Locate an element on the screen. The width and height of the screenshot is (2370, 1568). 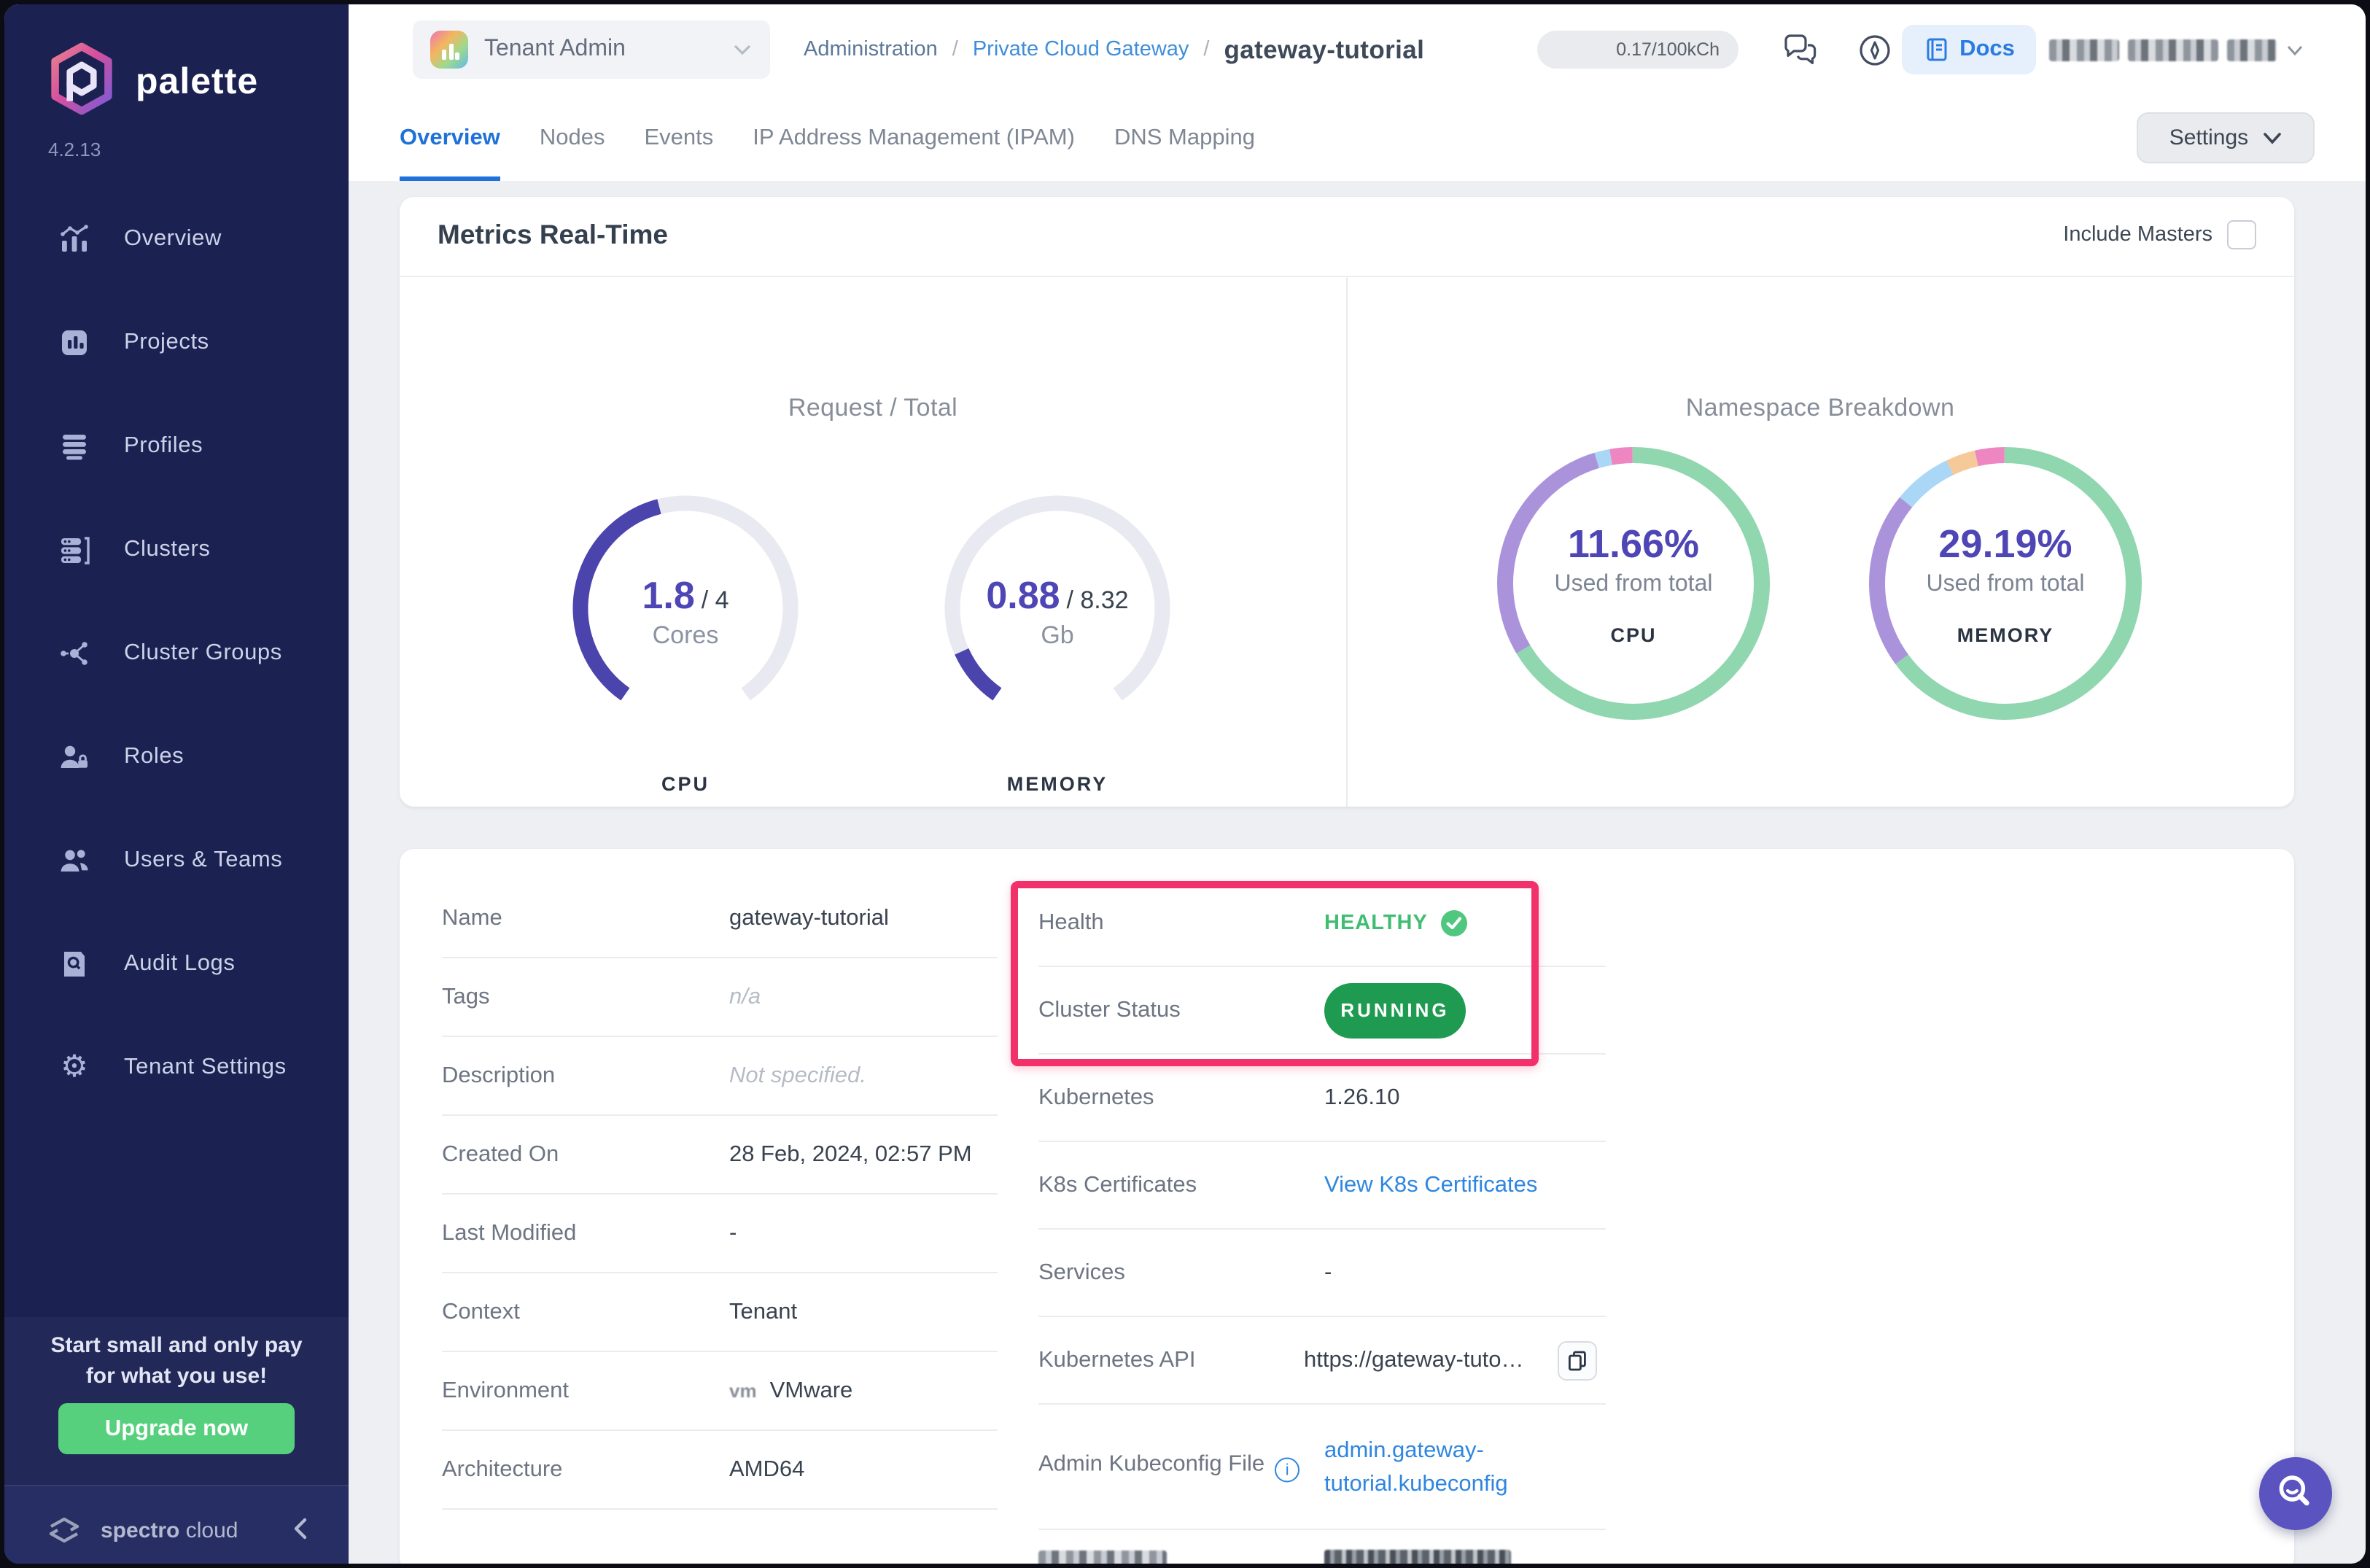
projects-icon is located at coordinates (74, 342).